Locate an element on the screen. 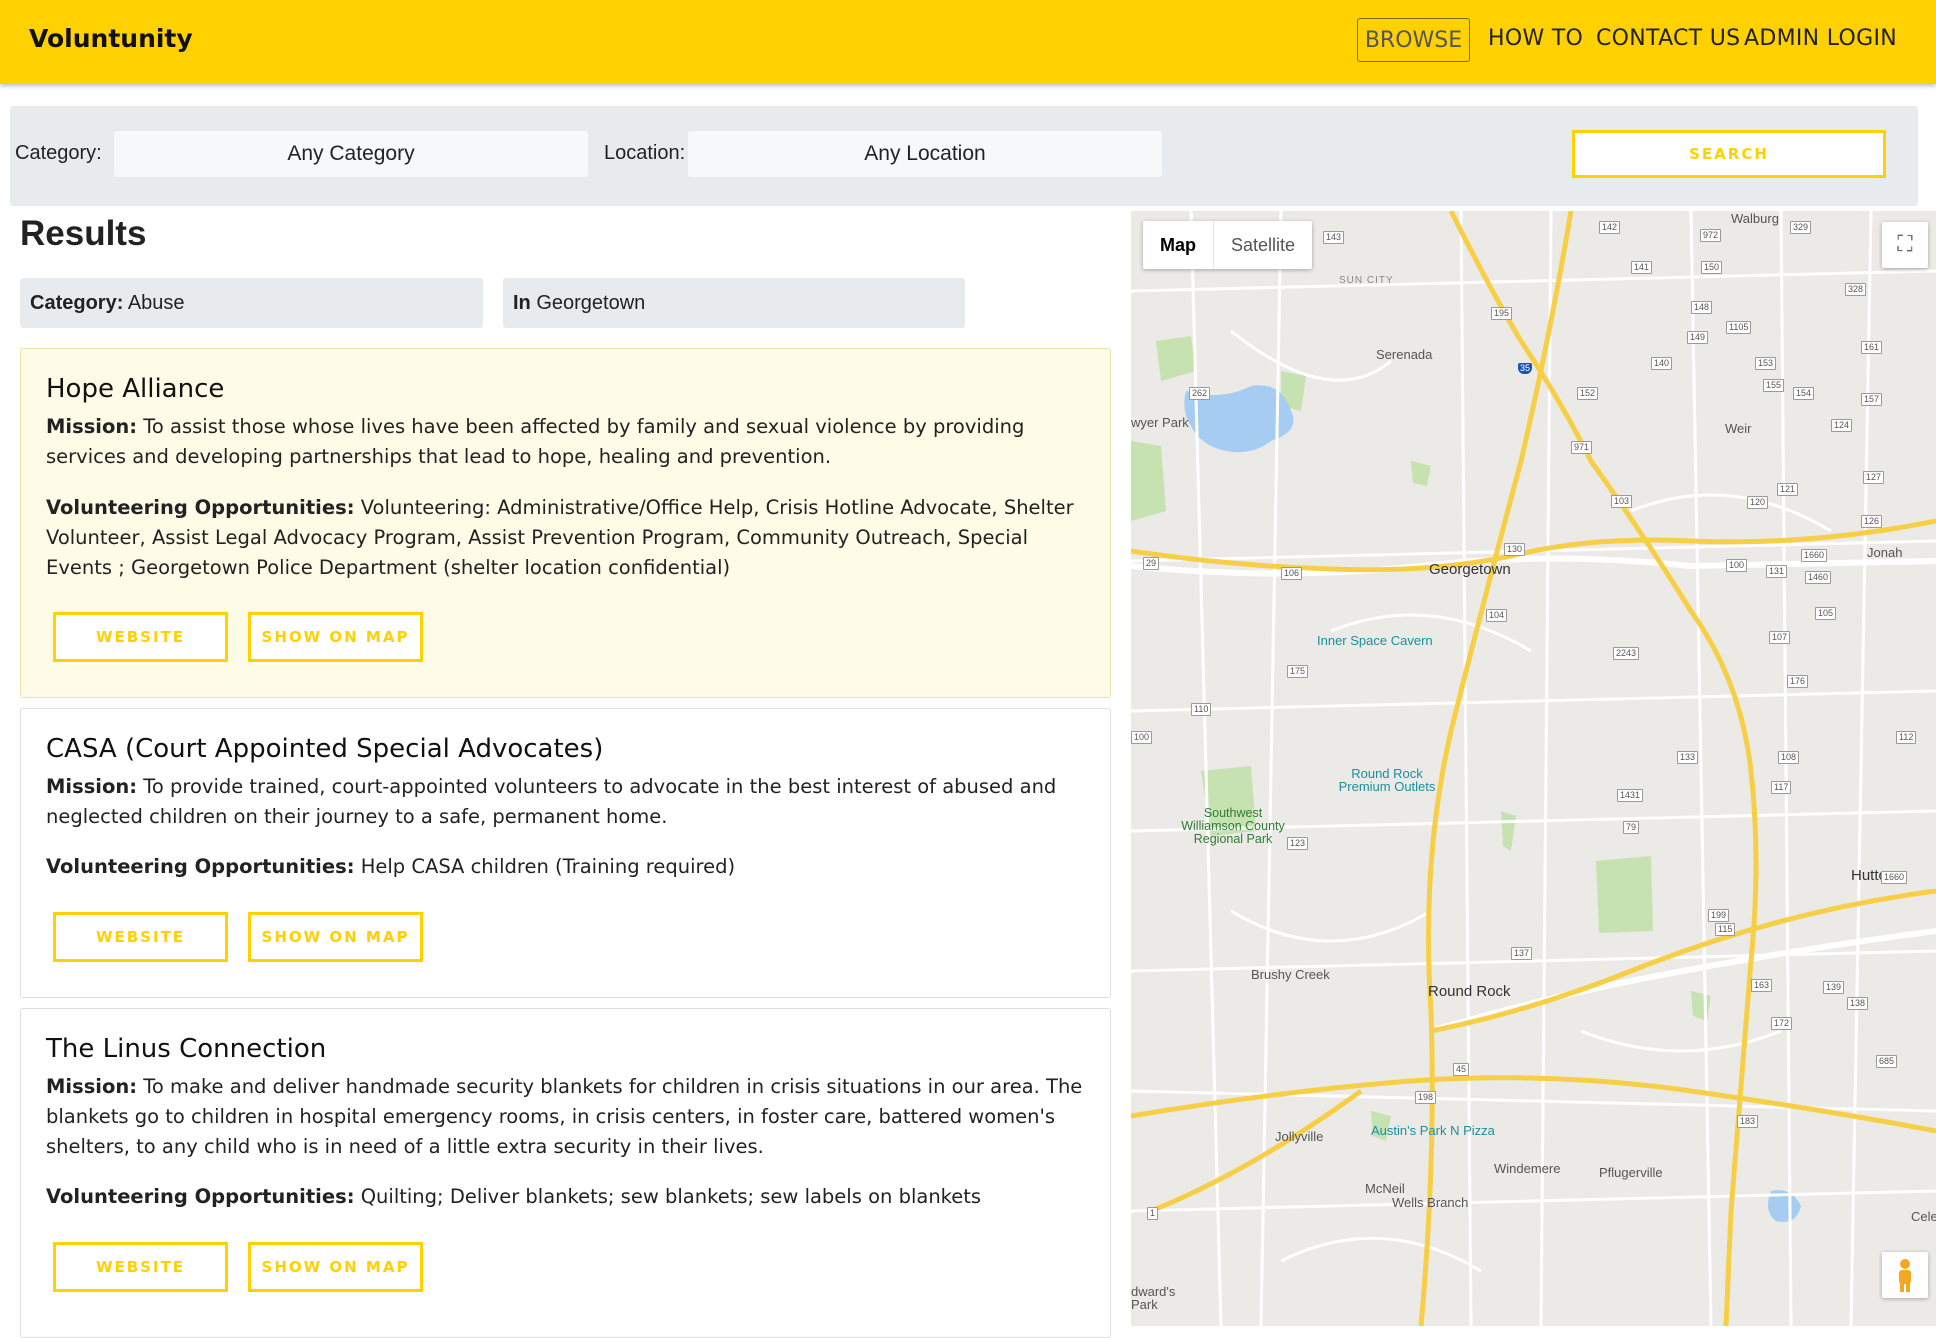 This screenshot has width=1936, height=1338. filter-location-label: In is located at coordinates (522, 303).